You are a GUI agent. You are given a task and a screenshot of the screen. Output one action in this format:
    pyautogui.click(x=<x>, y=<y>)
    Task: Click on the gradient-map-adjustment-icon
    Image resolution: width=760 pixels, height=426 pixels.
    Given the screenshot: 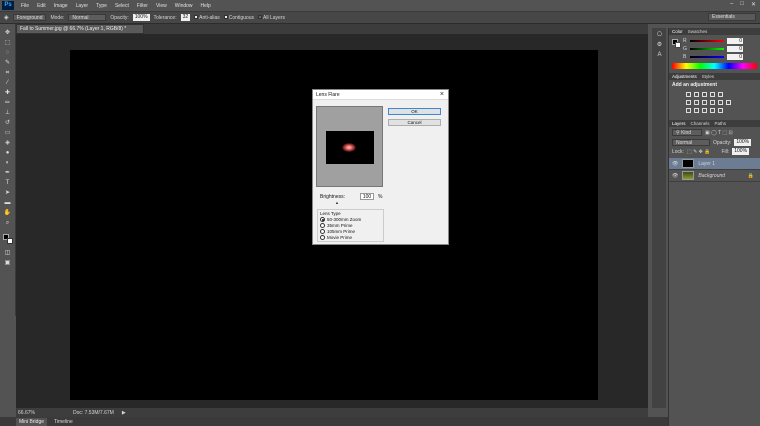 What is the action you would take?
    pyautogui.click(x=720, y=110)
    